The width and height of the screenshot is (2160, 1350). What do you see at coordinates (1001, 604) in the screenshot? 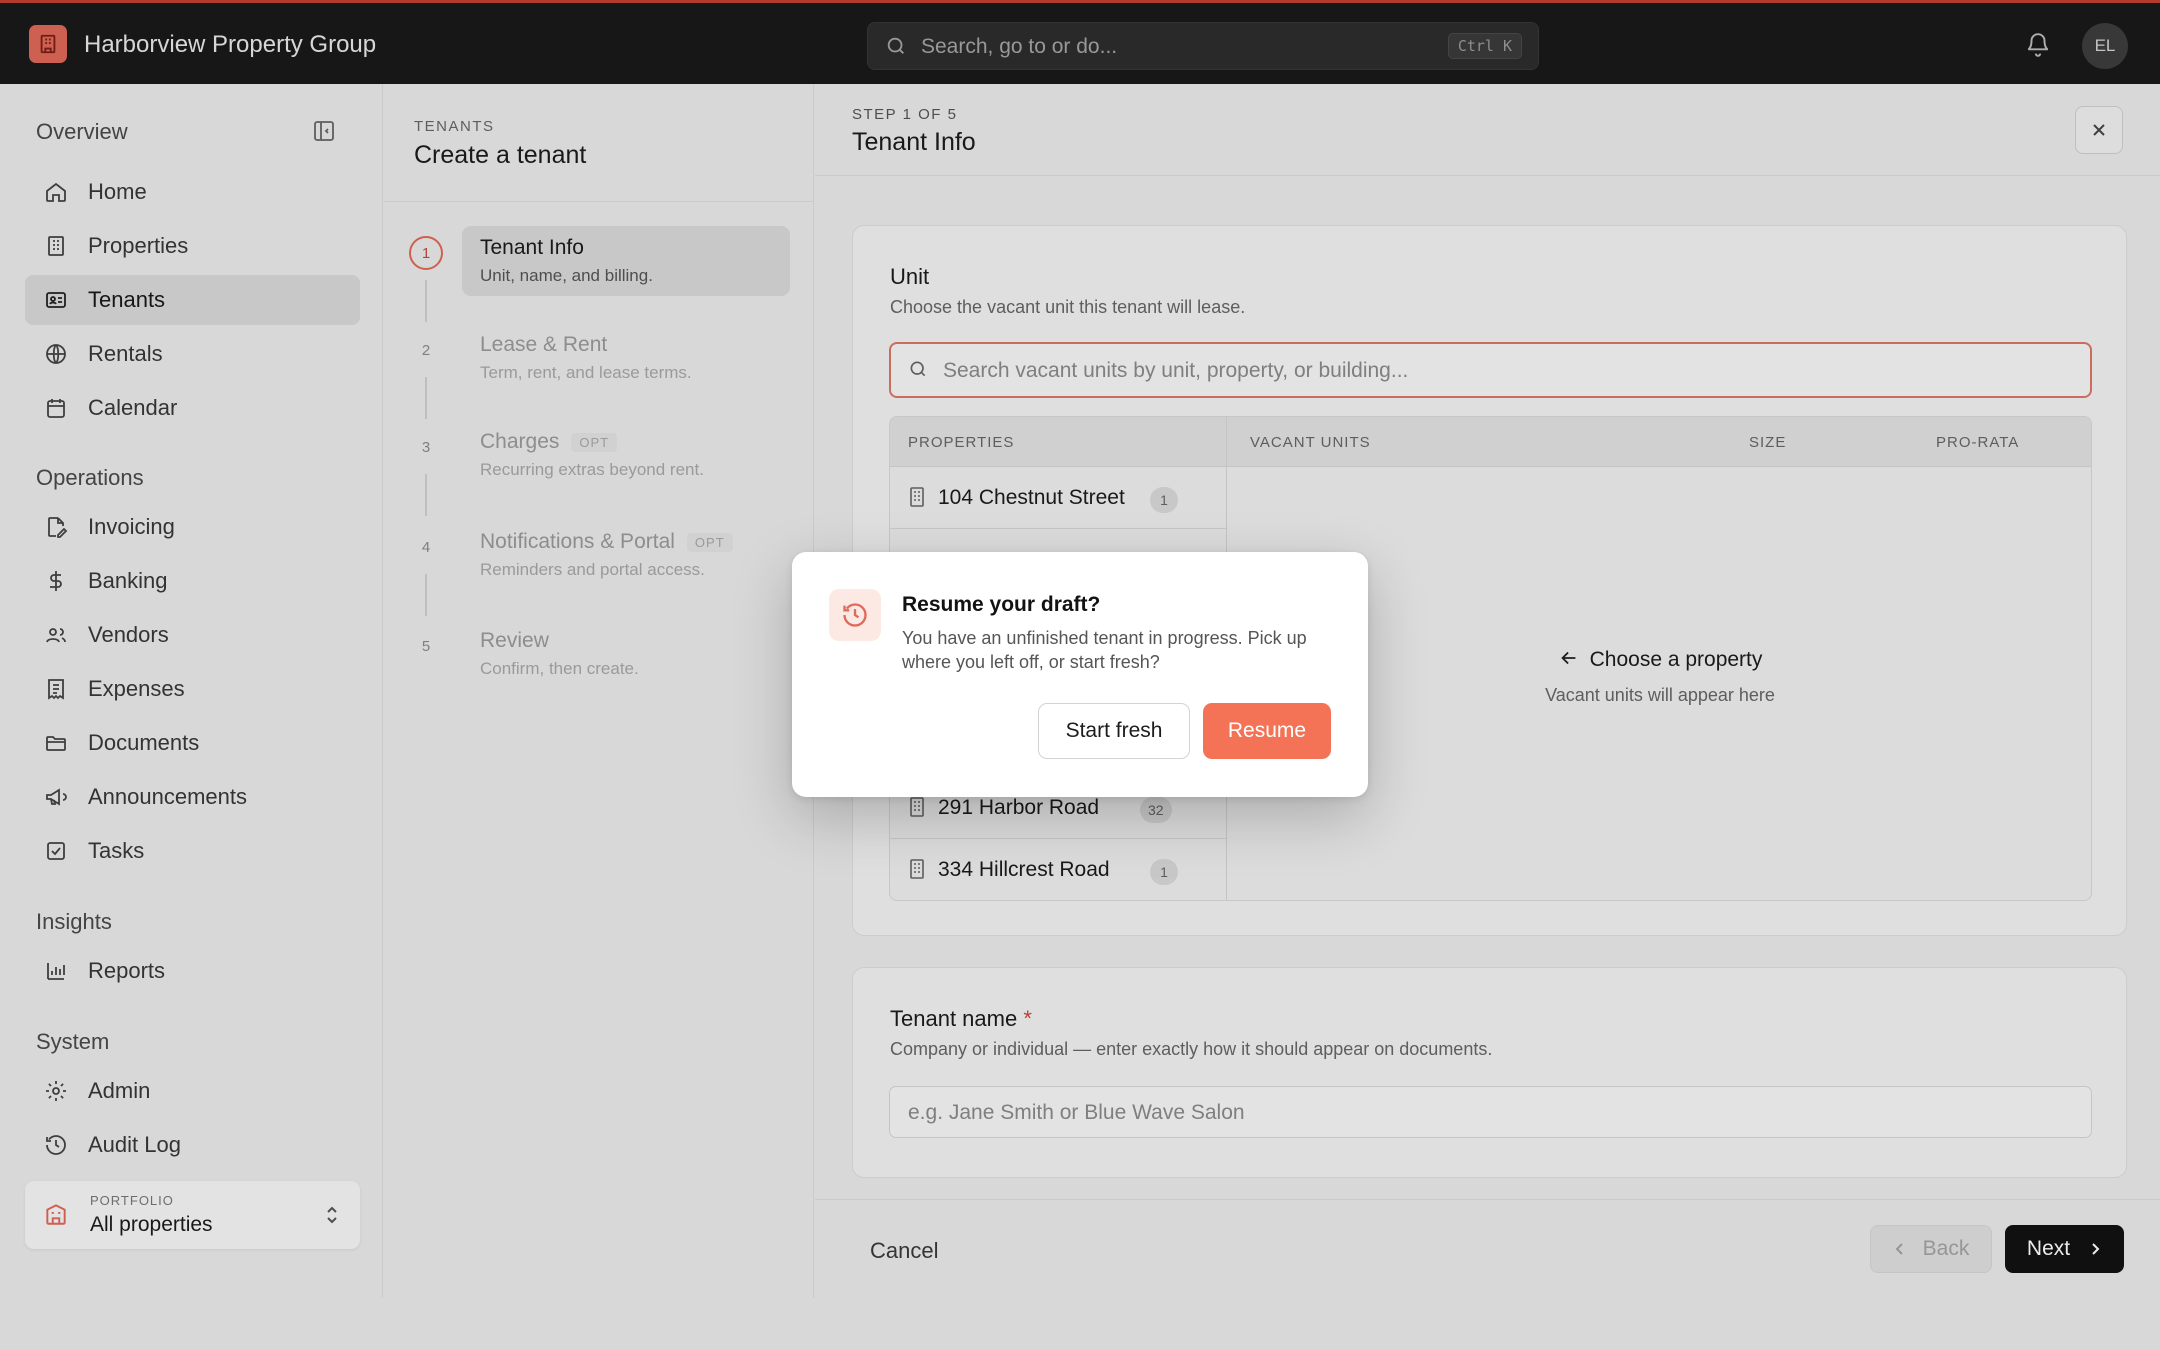
I see `dialog-title: Resume your draft?` at bounding box center [1001, 604].